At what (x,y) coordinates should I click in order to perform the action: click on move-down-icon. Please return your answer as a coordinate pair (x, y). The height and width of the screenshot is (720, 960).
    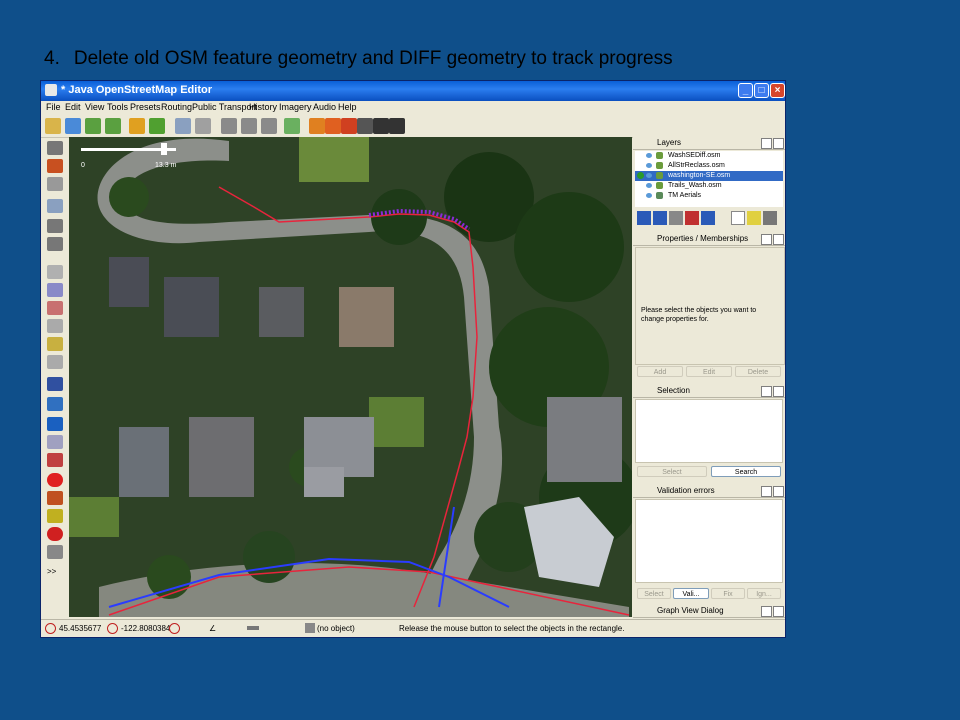
    Looking at the image, I should click on (660, 218).